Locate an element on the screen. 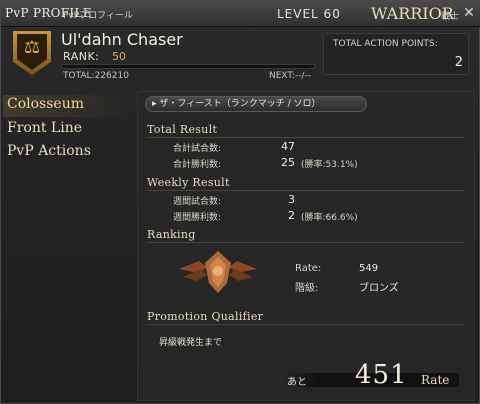  rank-label: RANK: is located at coordinates (81, 56).